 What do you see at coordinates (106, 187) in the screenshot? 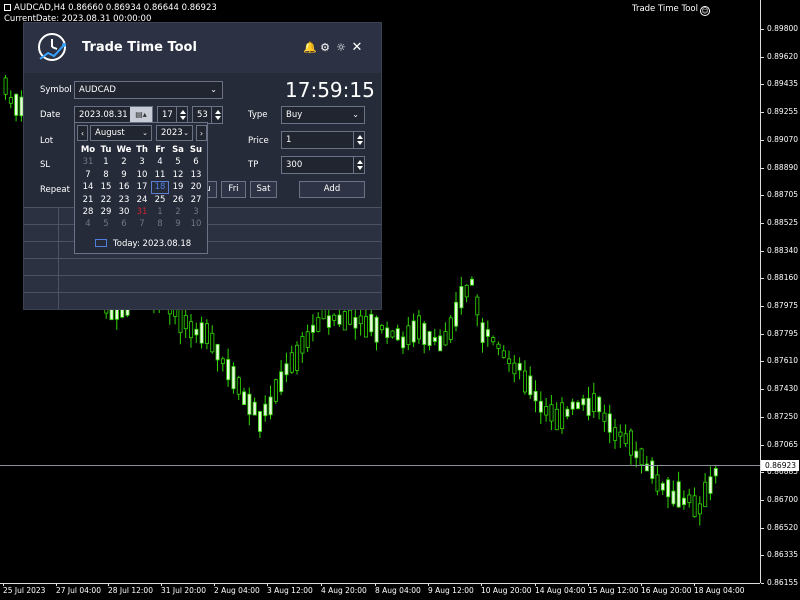
I see `calendar-day: 15` at bounding box center [106, 187].